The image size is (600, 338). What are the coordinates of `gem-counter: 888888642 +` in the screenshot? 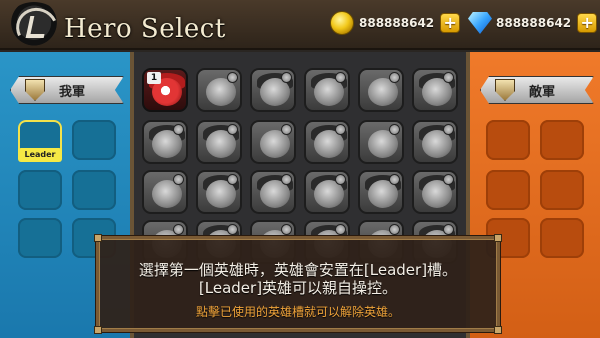 It's located at (533, 23).